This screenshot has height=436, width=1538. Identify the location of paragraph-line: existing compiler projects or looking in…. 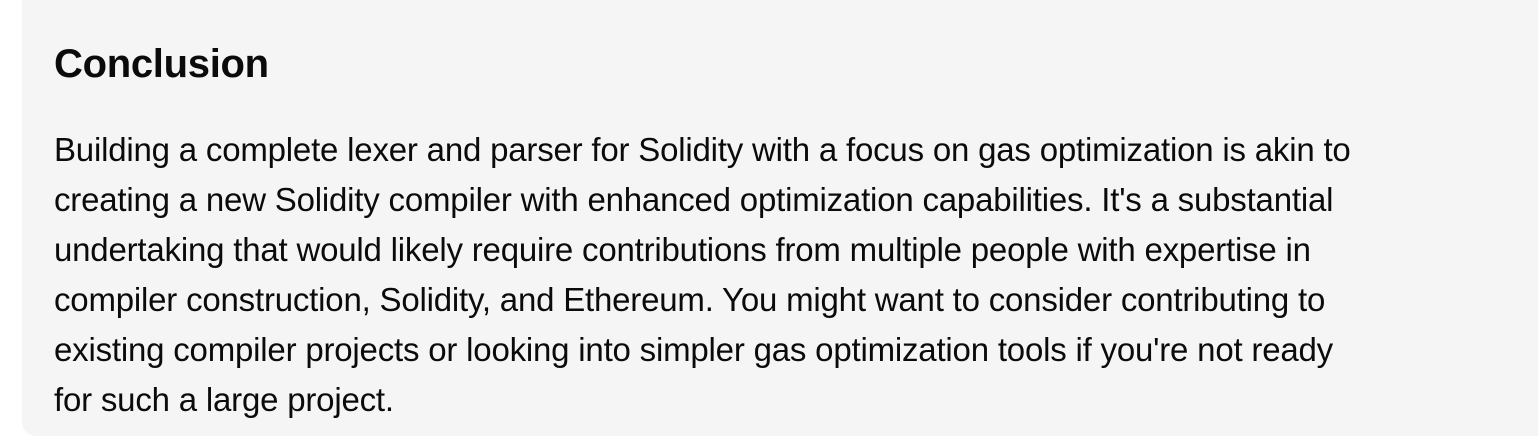
(693, 349).